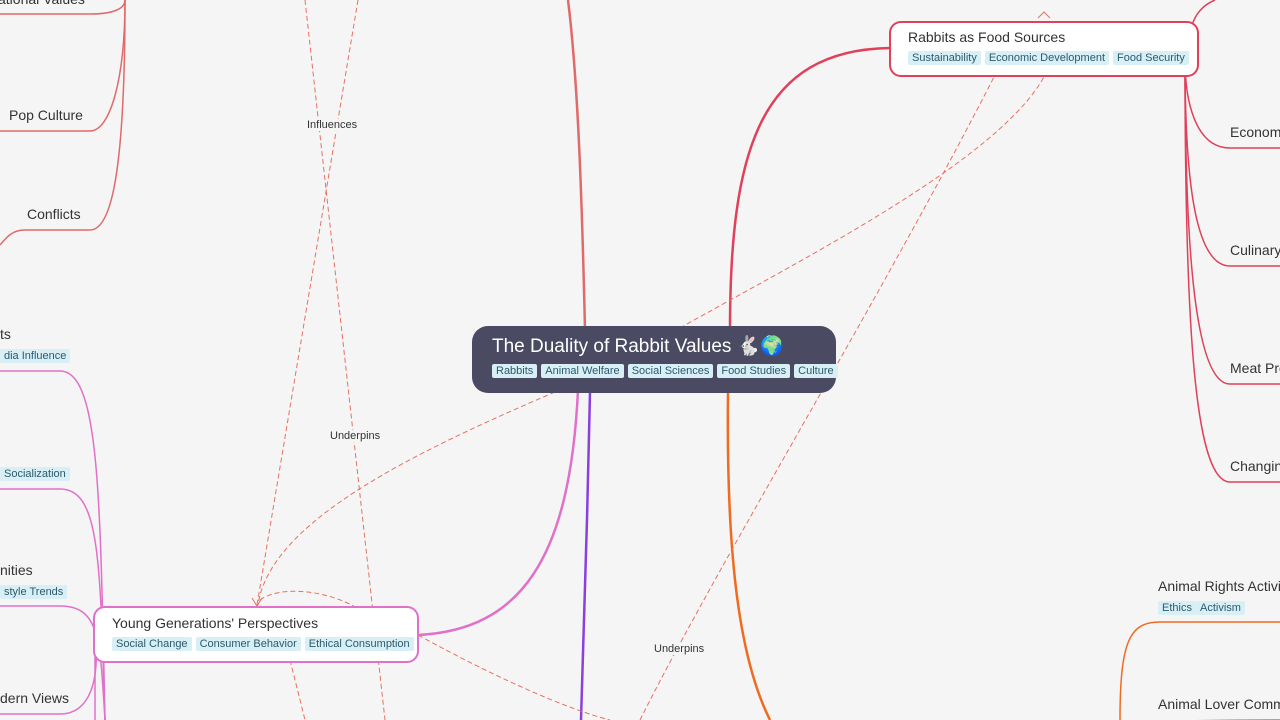 This screenshot has height=720, width=1280. Describe the element at coordinates (670, 371) in the screenshot. I see `tag-social-sciences: Social Sciences` at that location.